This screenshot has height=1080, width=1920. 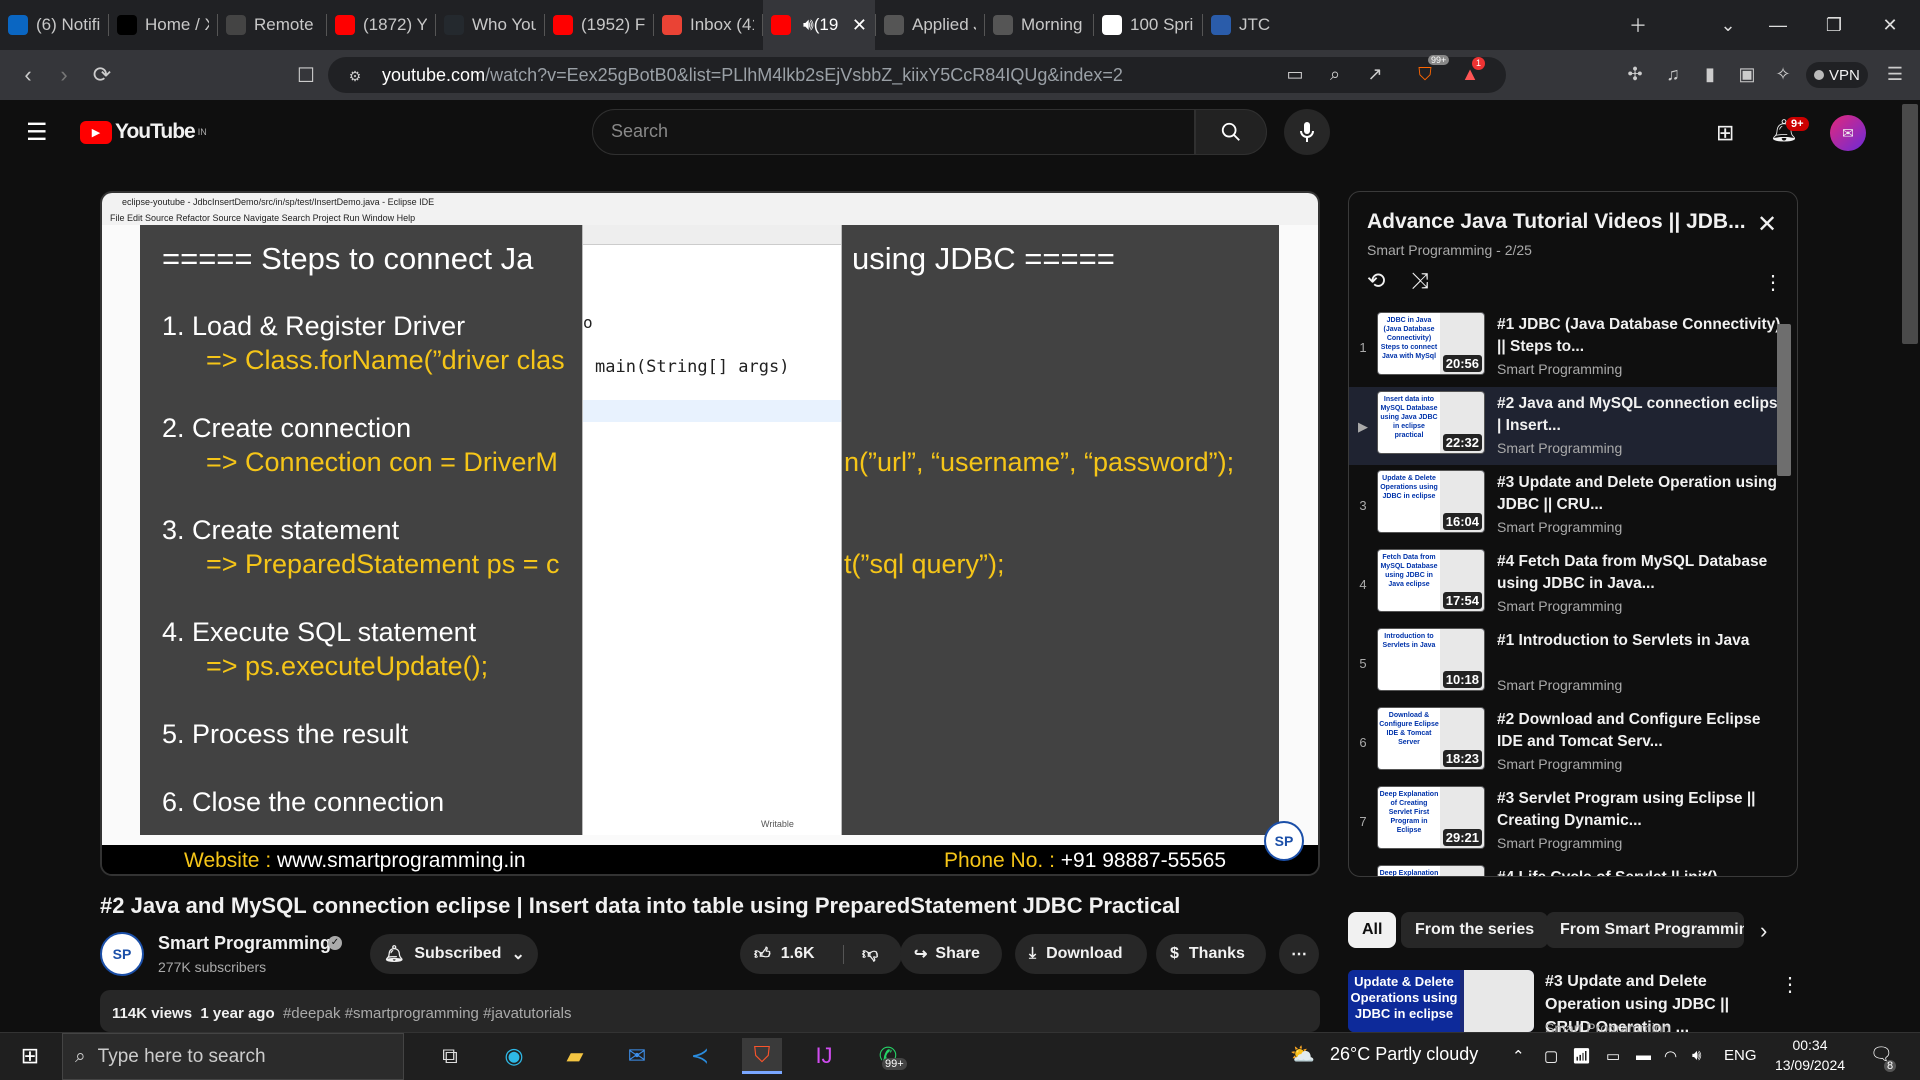 I want to click on browser-tab: Inbox (41,0, so click(x=708, y=25).